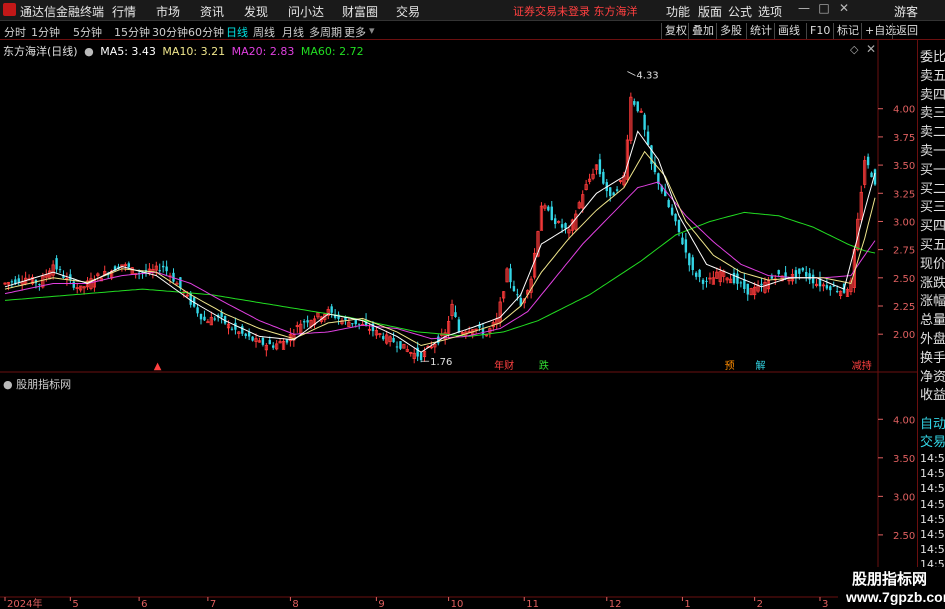 This screenshot has height=609, width=945. What do you see at coordinates (124, 11) in the screenshot?
I see `menu-quotes: 行情` at bounding box center [124, 11].